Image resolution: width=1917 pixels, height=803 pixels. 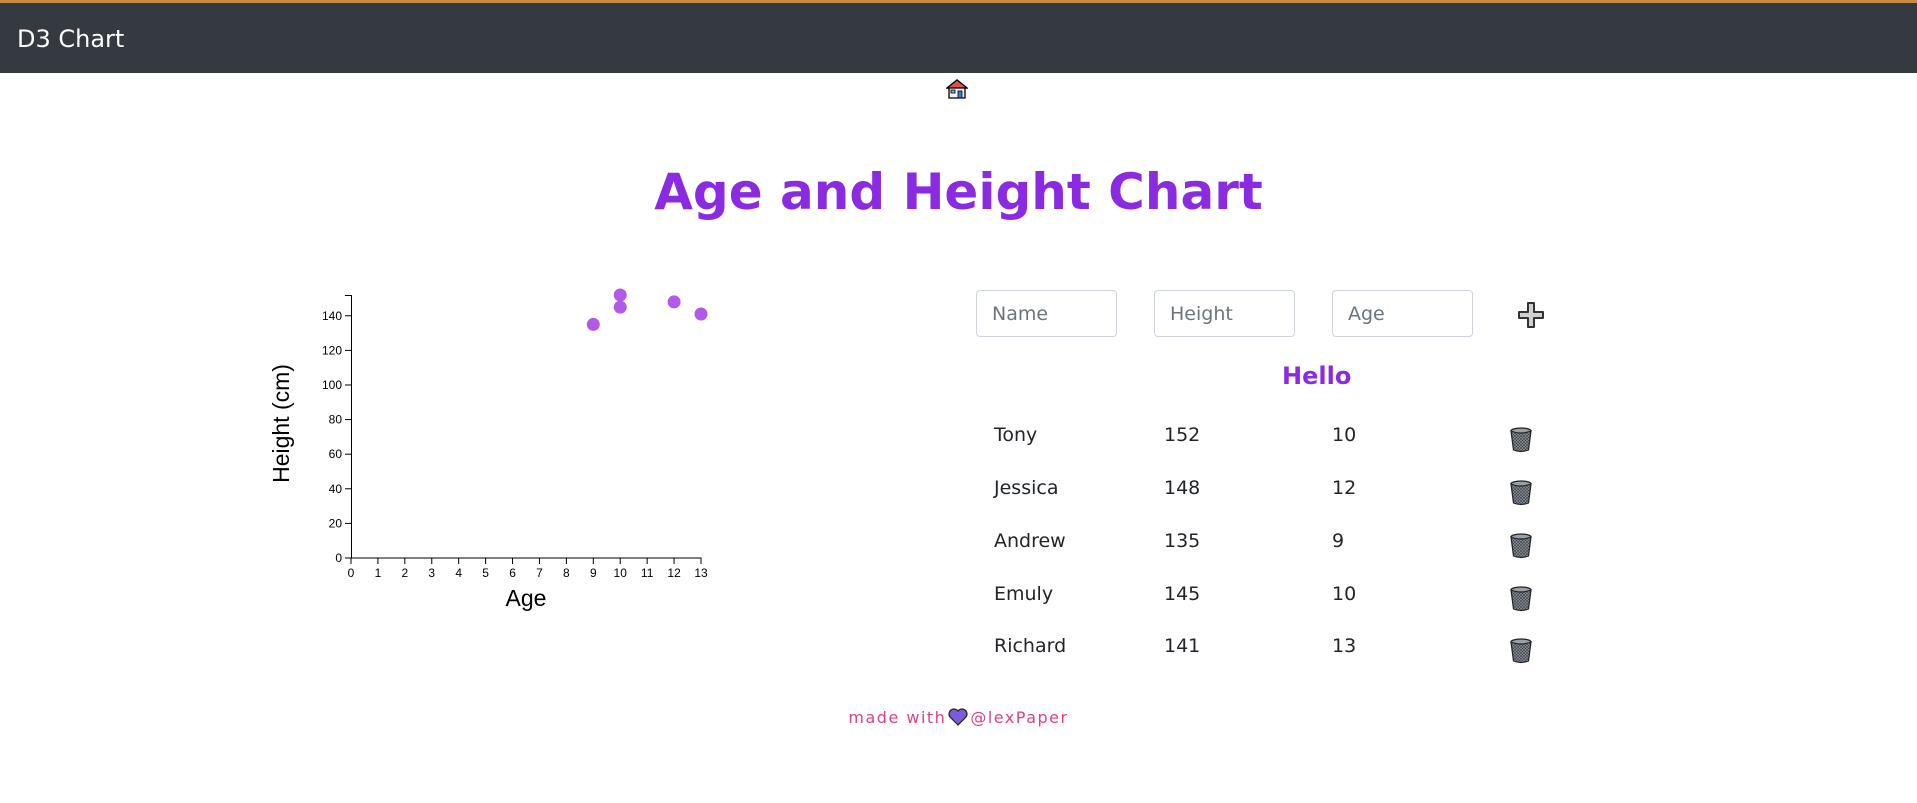 What do you see at coordinates (1344, 488) in the screenshot?
I see `row-age: 12` at bounding box center [1344, 488].